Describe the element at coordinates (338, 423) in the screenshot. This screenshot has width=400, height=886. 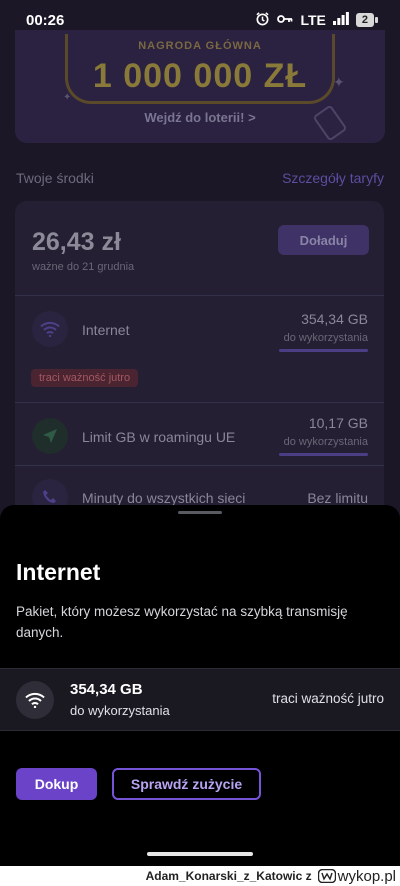
I see `roaming-row-value: 10,17 GB` at that location.